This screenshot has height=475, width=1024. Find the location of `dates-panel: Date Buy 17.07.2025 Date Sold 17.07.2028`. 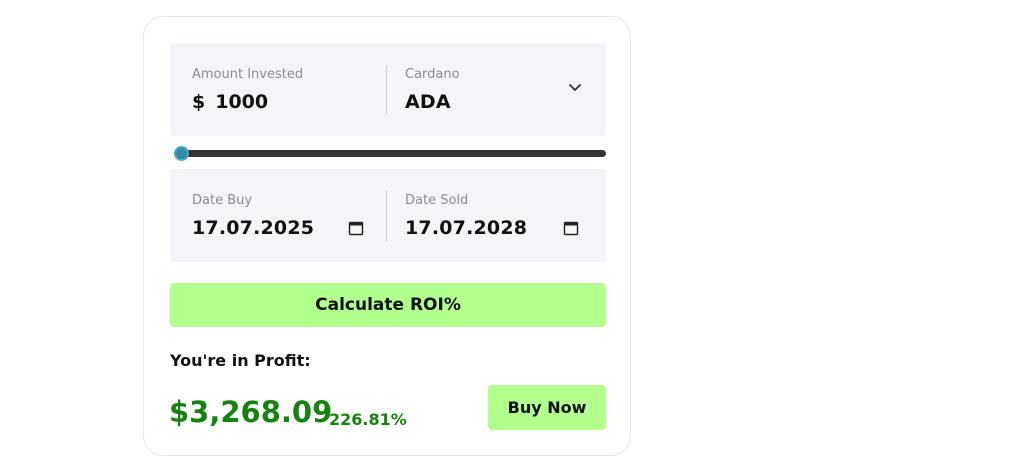

dates-panel: Date Buy 17.07.2025 Date Sold 17.07.2028 is located at coordinates (388, 215).